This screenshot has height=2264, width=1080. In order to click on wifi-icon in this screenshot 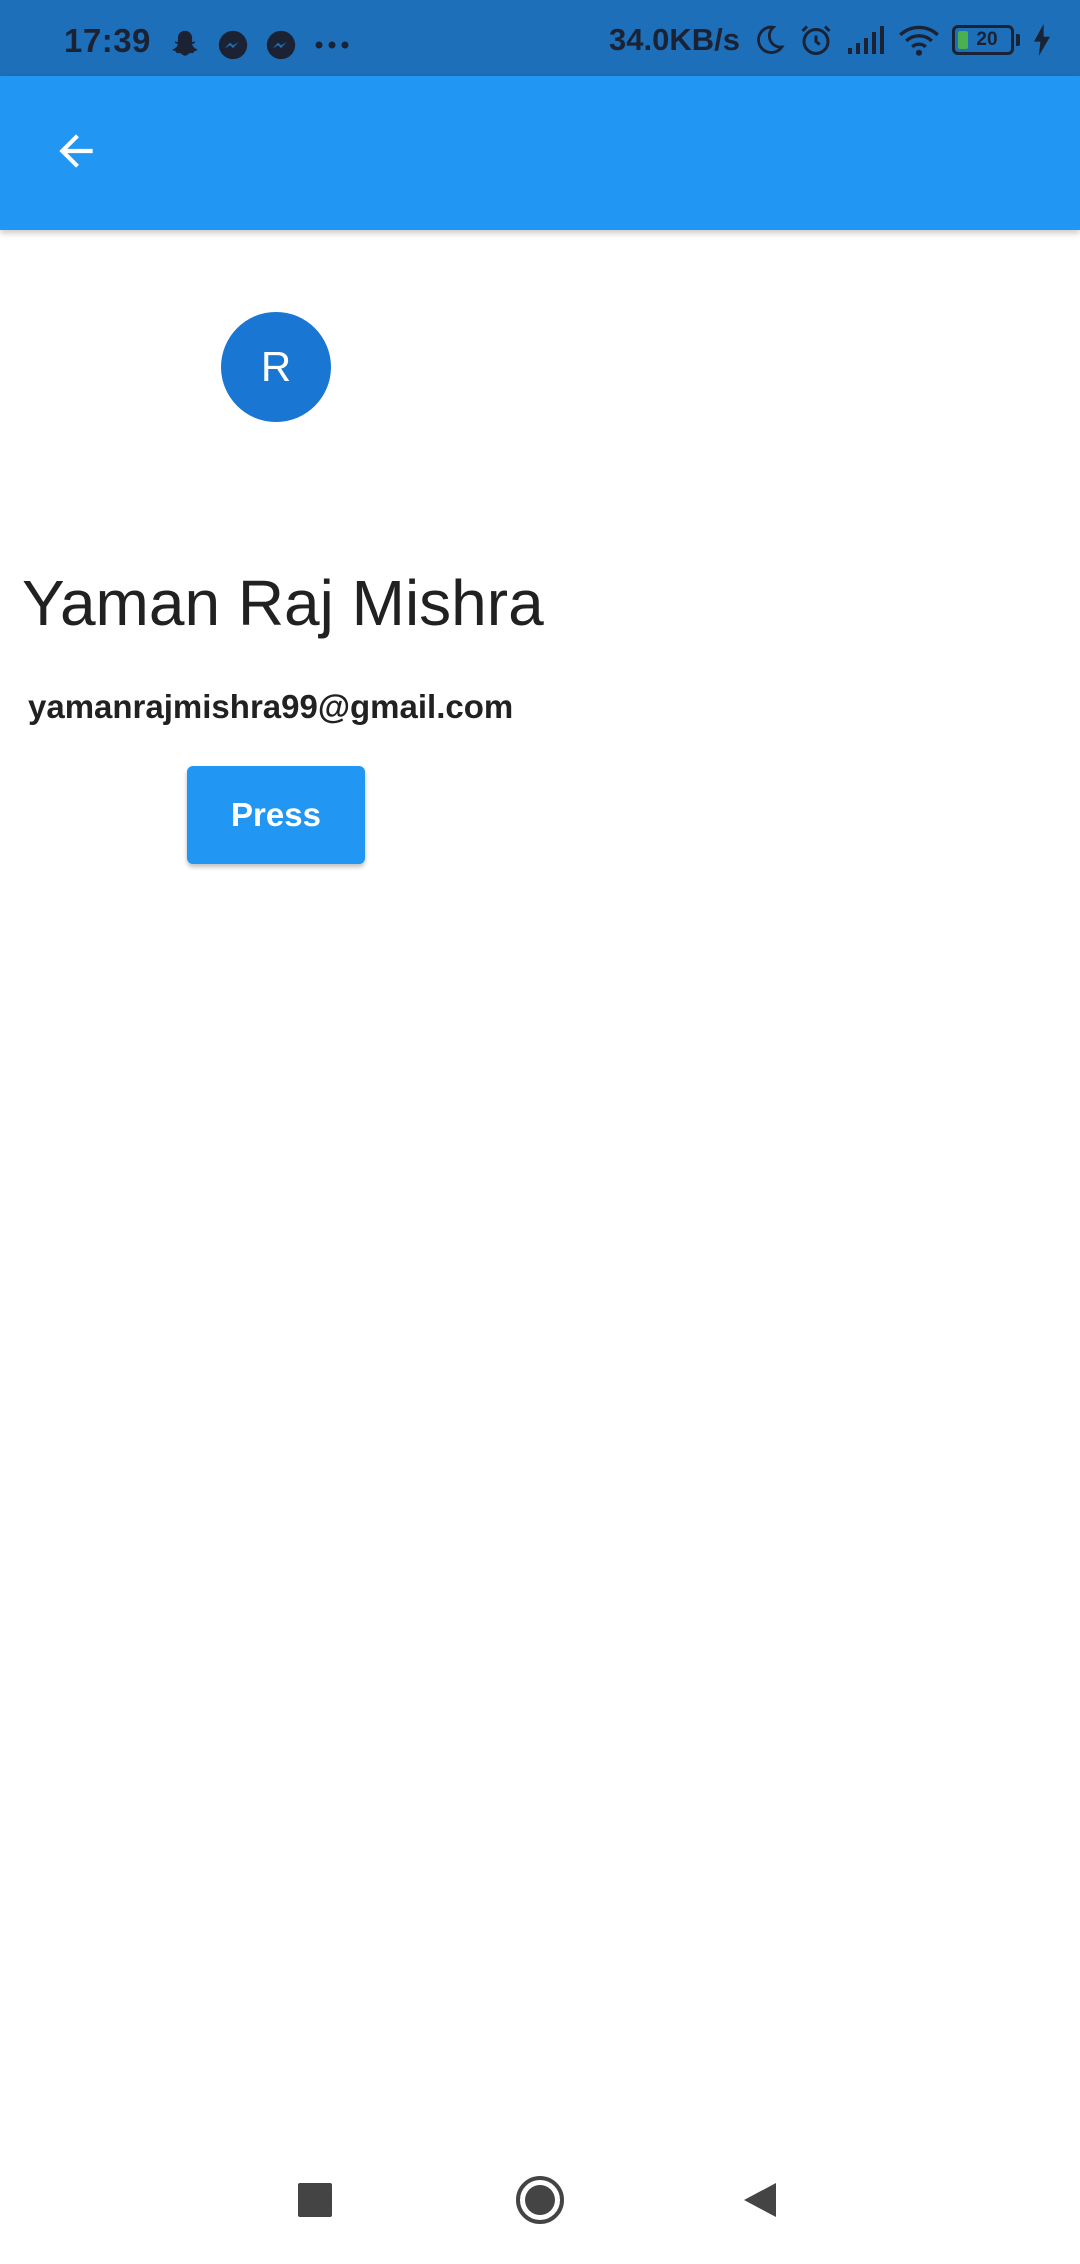, I will do `click(919, 40)`.